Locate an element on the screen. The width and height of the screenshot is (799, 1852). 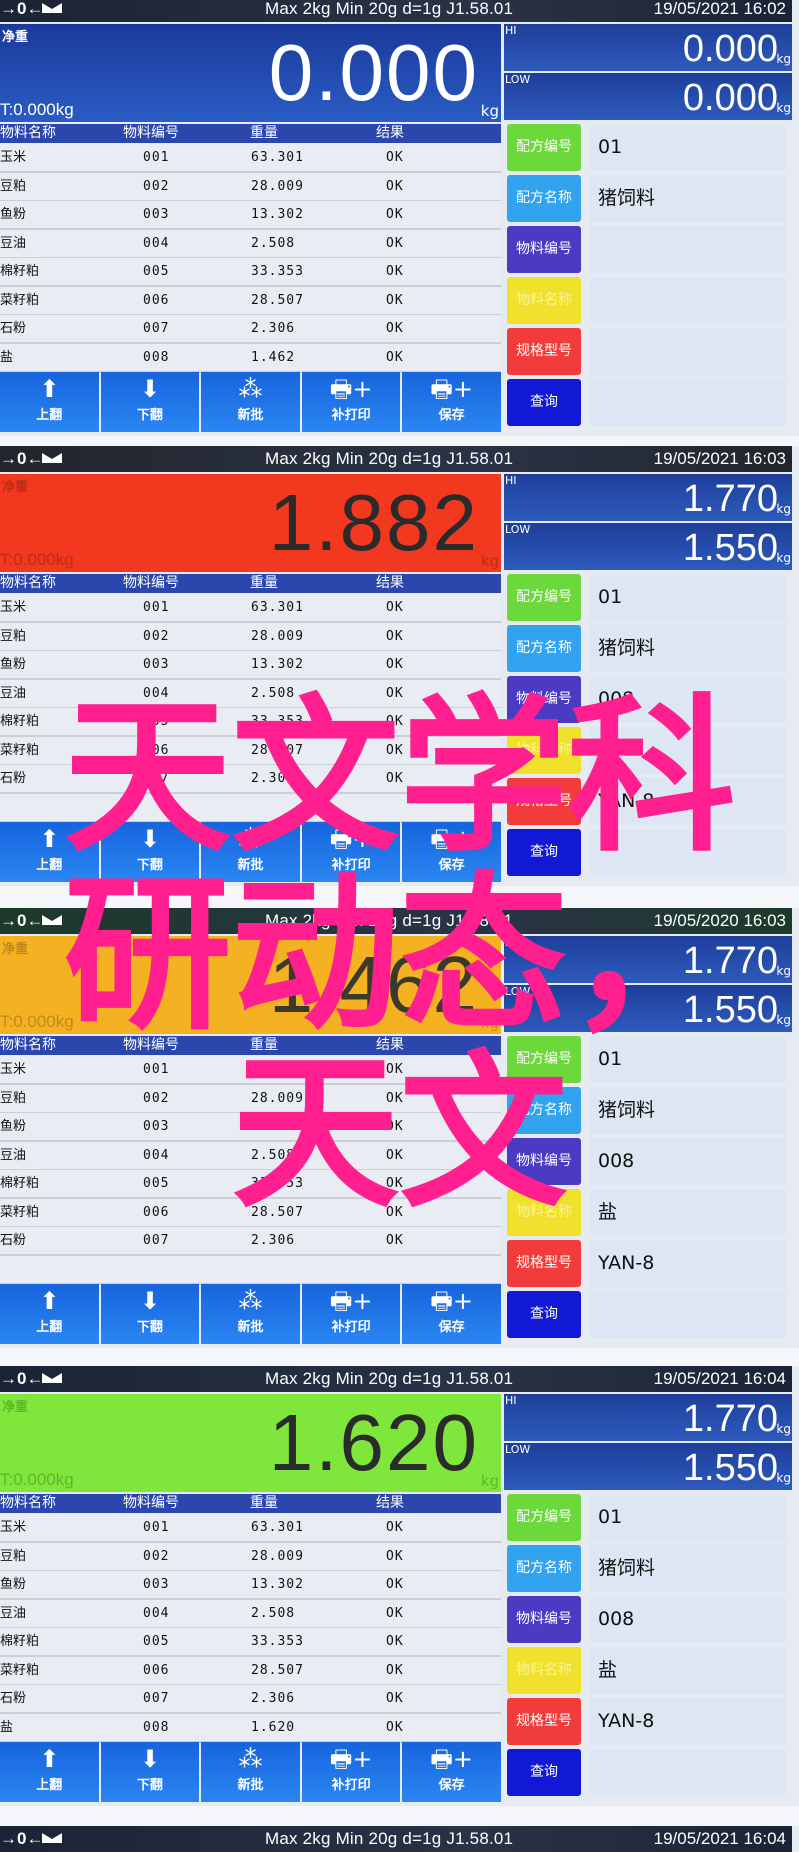
hi-value: 0.000 is located at coordinates (730, 49).